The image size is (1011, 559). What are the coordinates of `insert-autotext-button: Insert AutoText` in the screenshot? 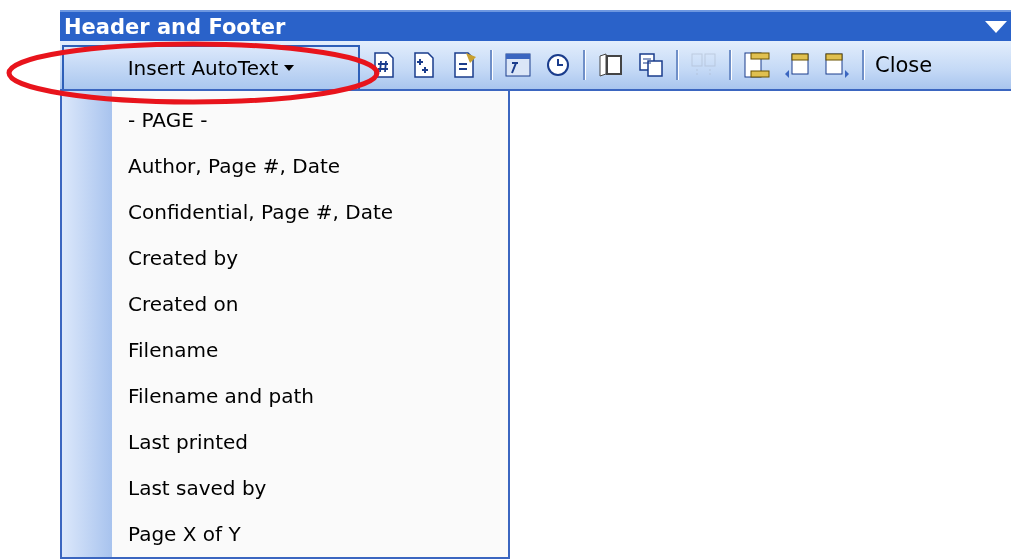 It's located at (211, 67).